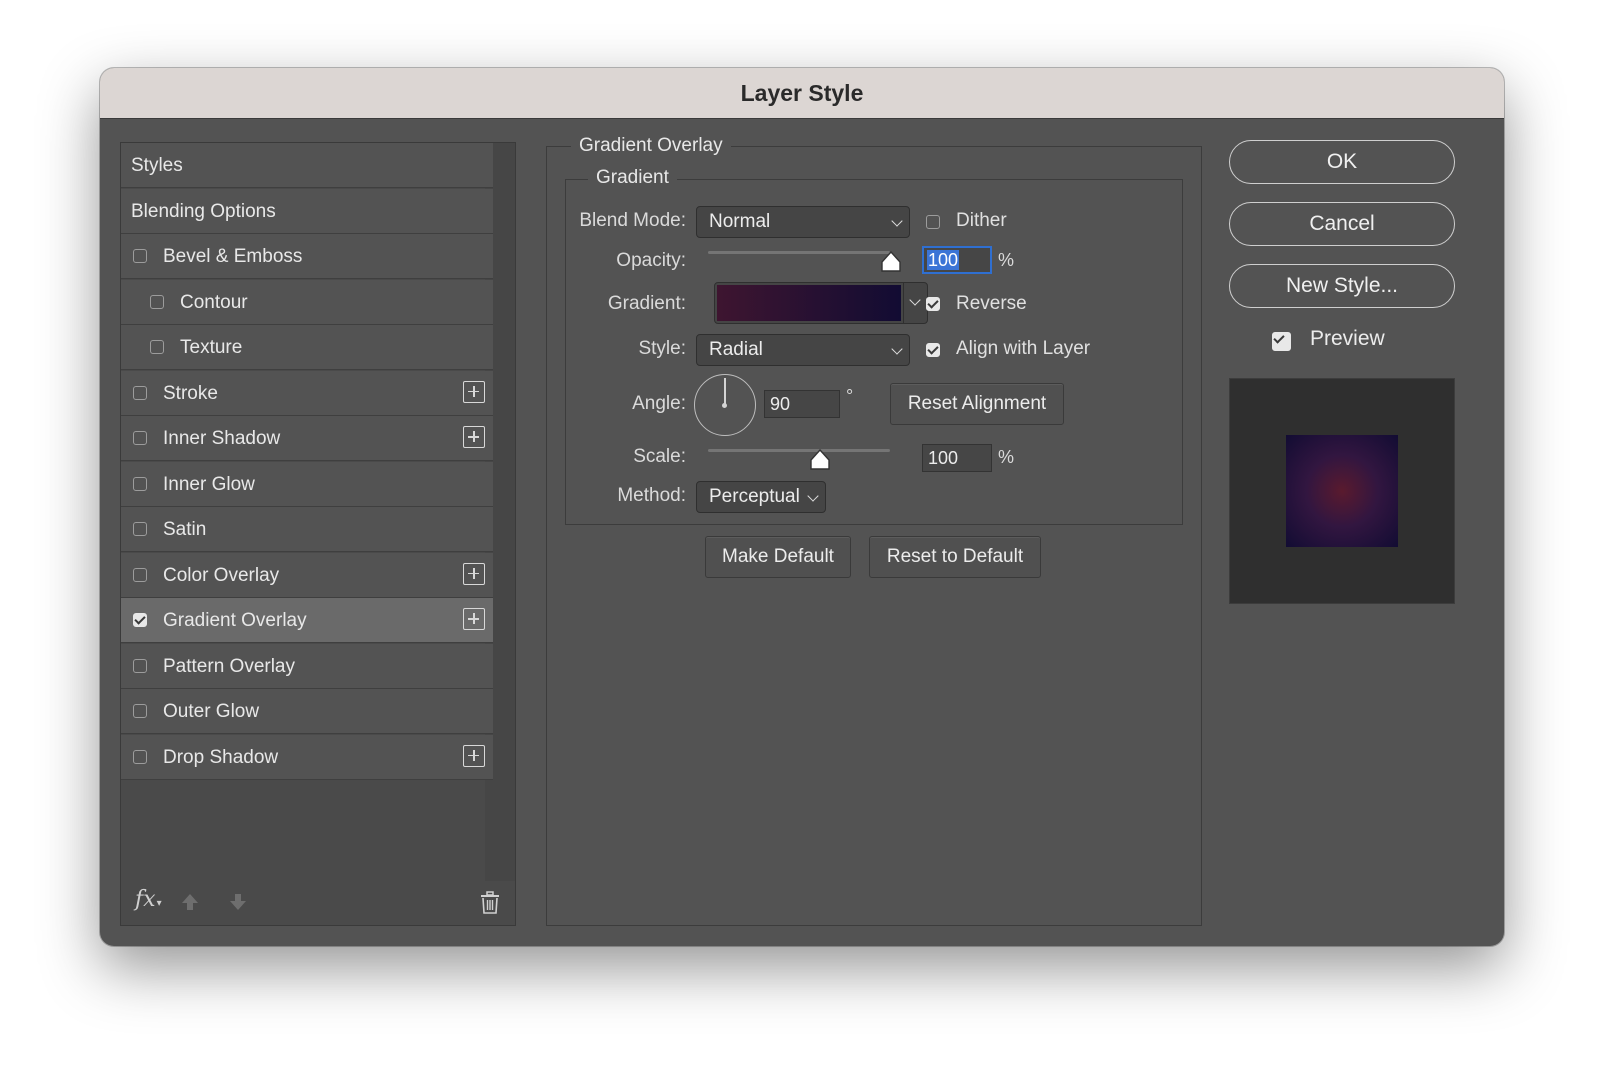  What do you see at coordinates (209, 484) in the screenshot?
I see `style-item-label: Inner Glow` at bounding box center [209, 484].